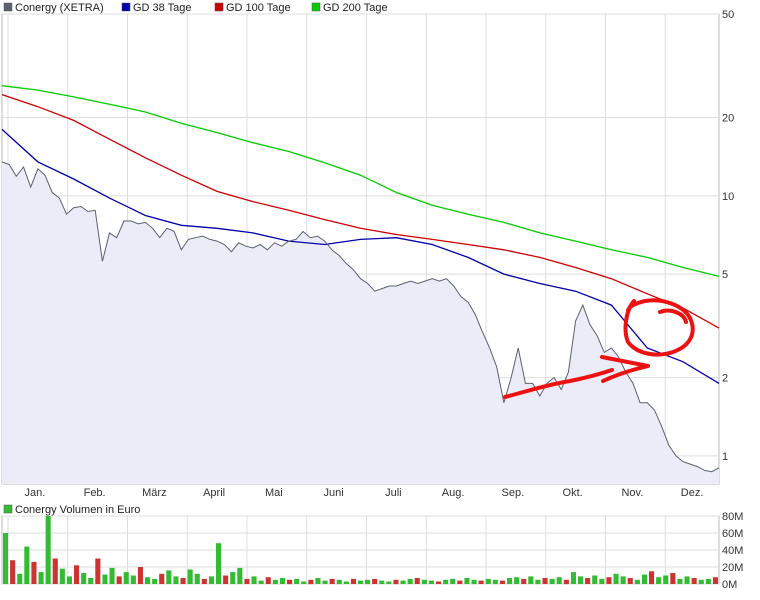  I want to click on price-x-tick-label: Juli, so click(393, 493).